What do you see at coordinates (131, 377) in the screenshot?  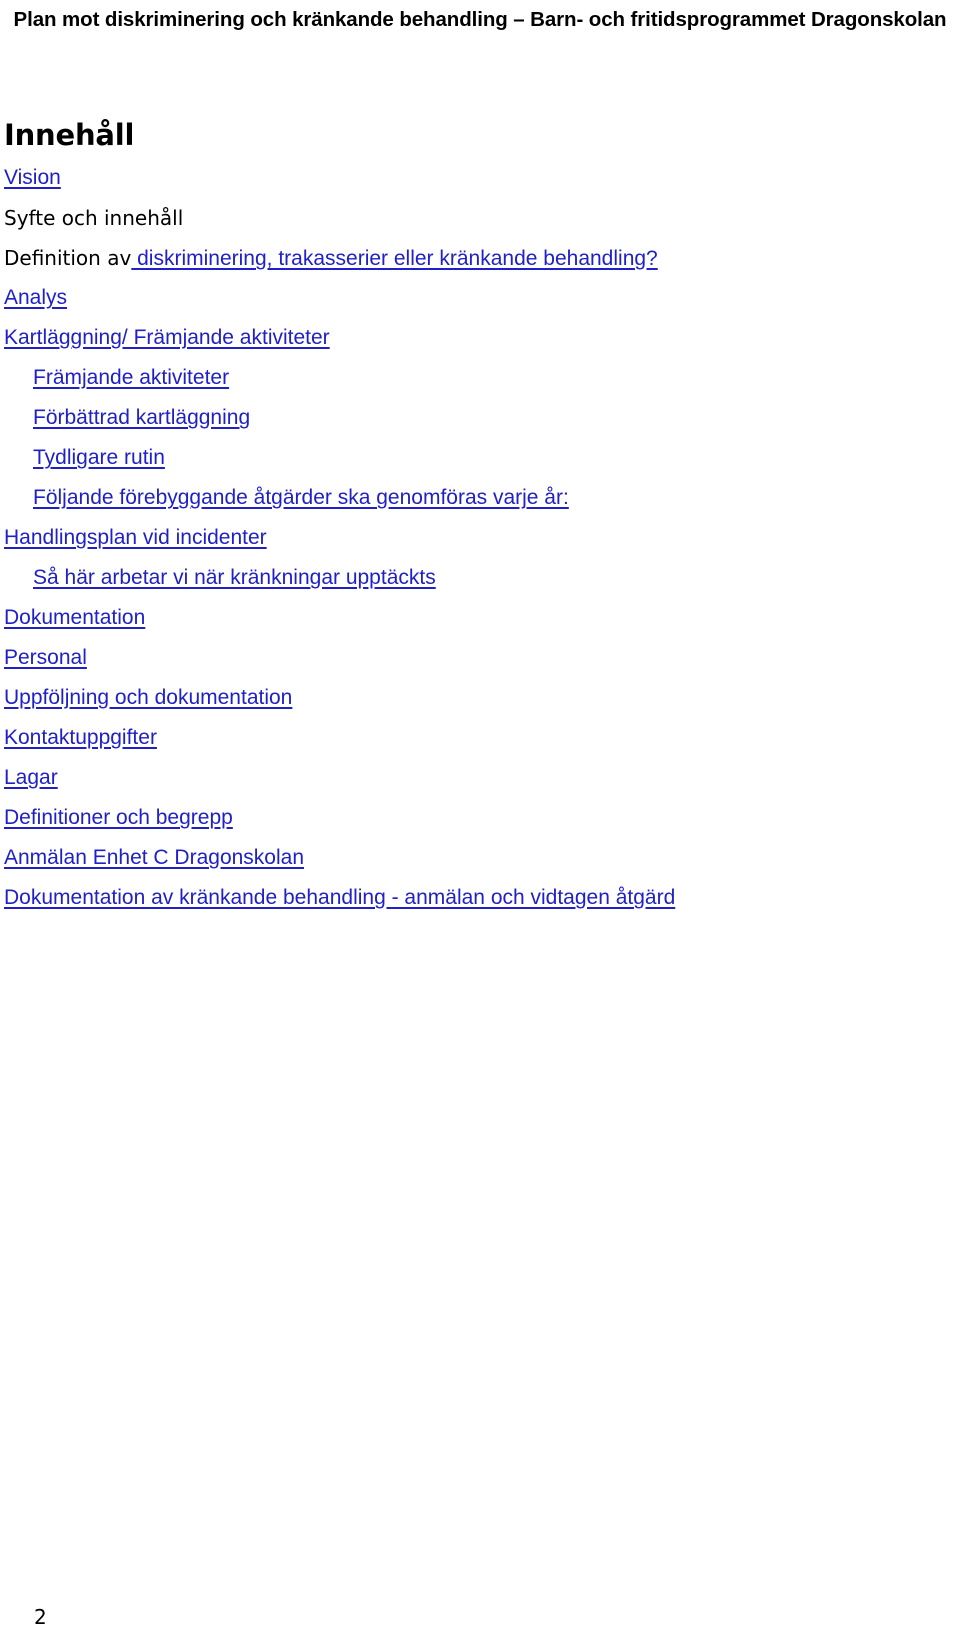 I see `toc-link: Främjande aktiviteter` at bounding box center [131, 377].